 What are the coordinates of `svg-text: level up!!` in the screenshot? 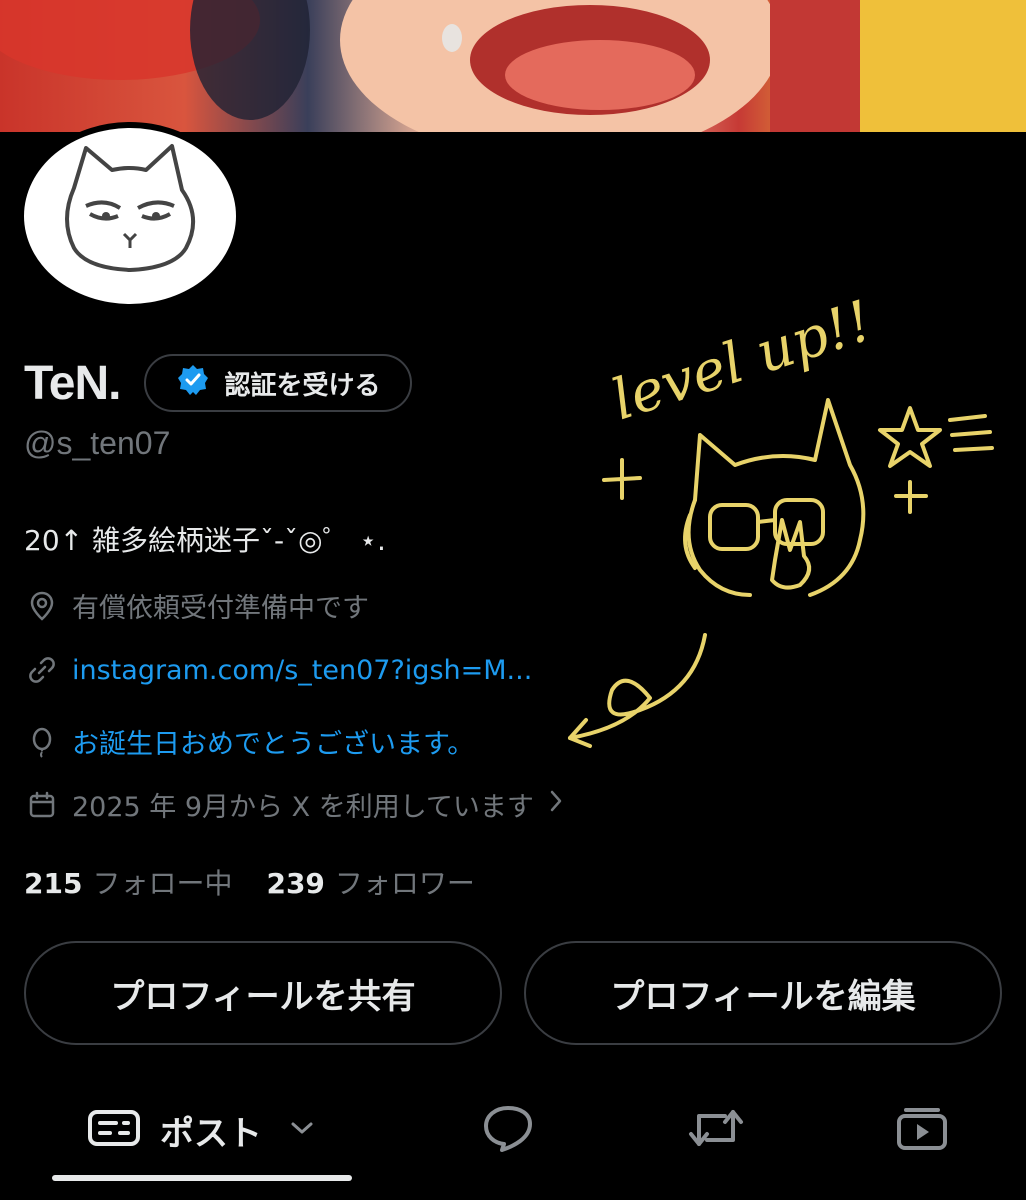 It's located at (741, 361).